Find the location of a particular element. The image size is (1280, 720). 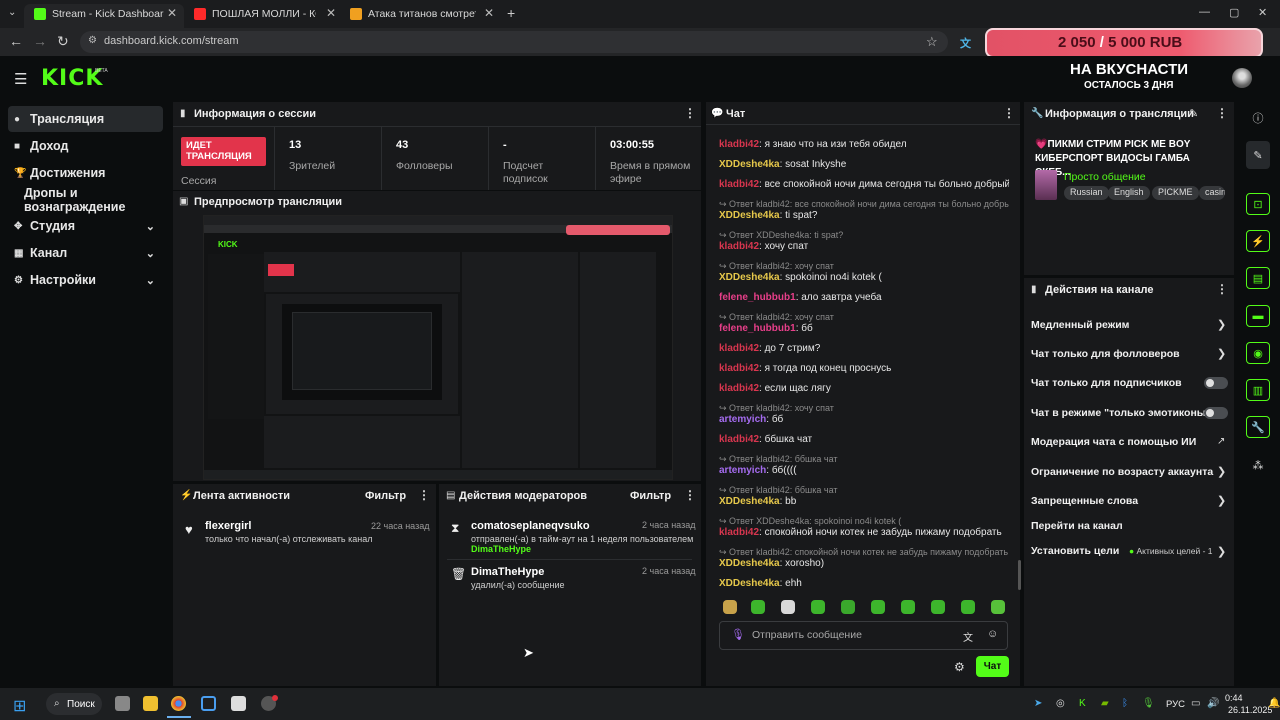

action-followers-only: Чат только для фолловеров is located at coordinates (1105, 354).